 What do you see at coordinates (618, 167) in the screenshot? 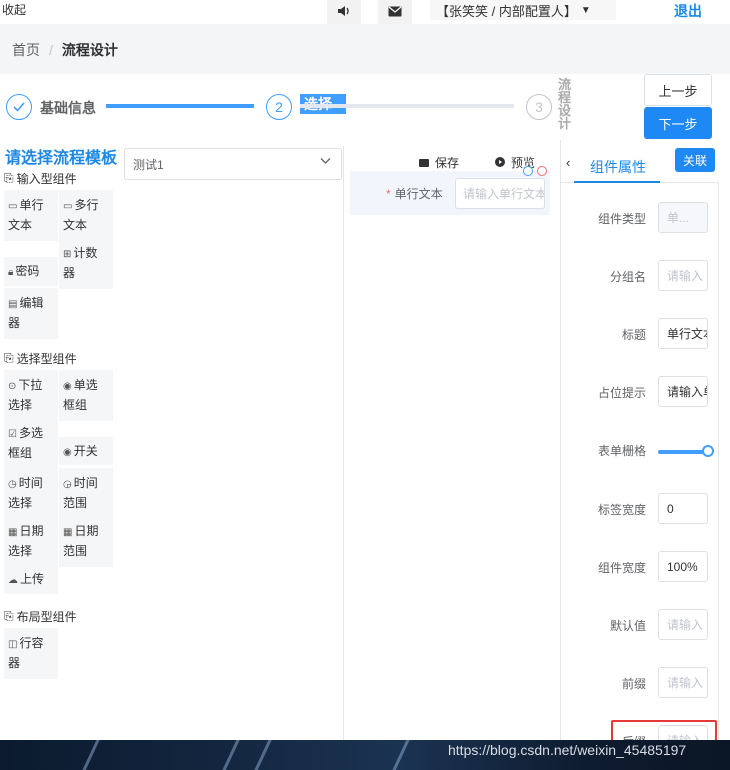
I see `tab-component-props: 组件属性` at bounding box center [618, 167].